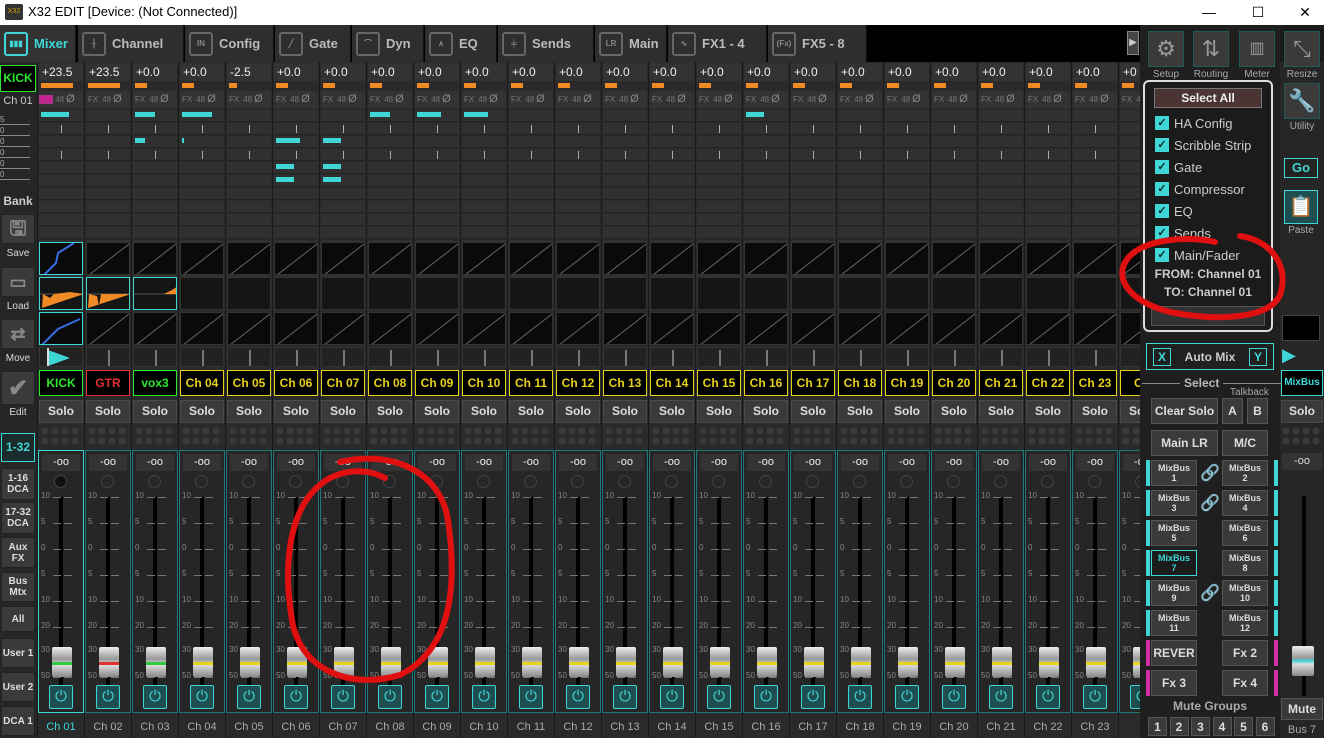 This screenshot has height=738, width=1324. What do you see at coordinates (1208, 316) in the screenshot?
I see `copy-confirm-button` at bounding box center [1208, 316].